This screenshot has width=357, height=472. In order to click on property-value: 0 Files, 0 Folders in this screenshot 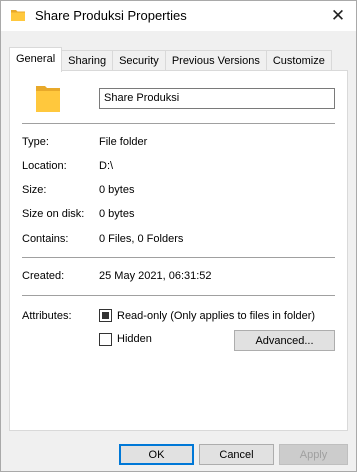, I will do `click(141, 239)`.